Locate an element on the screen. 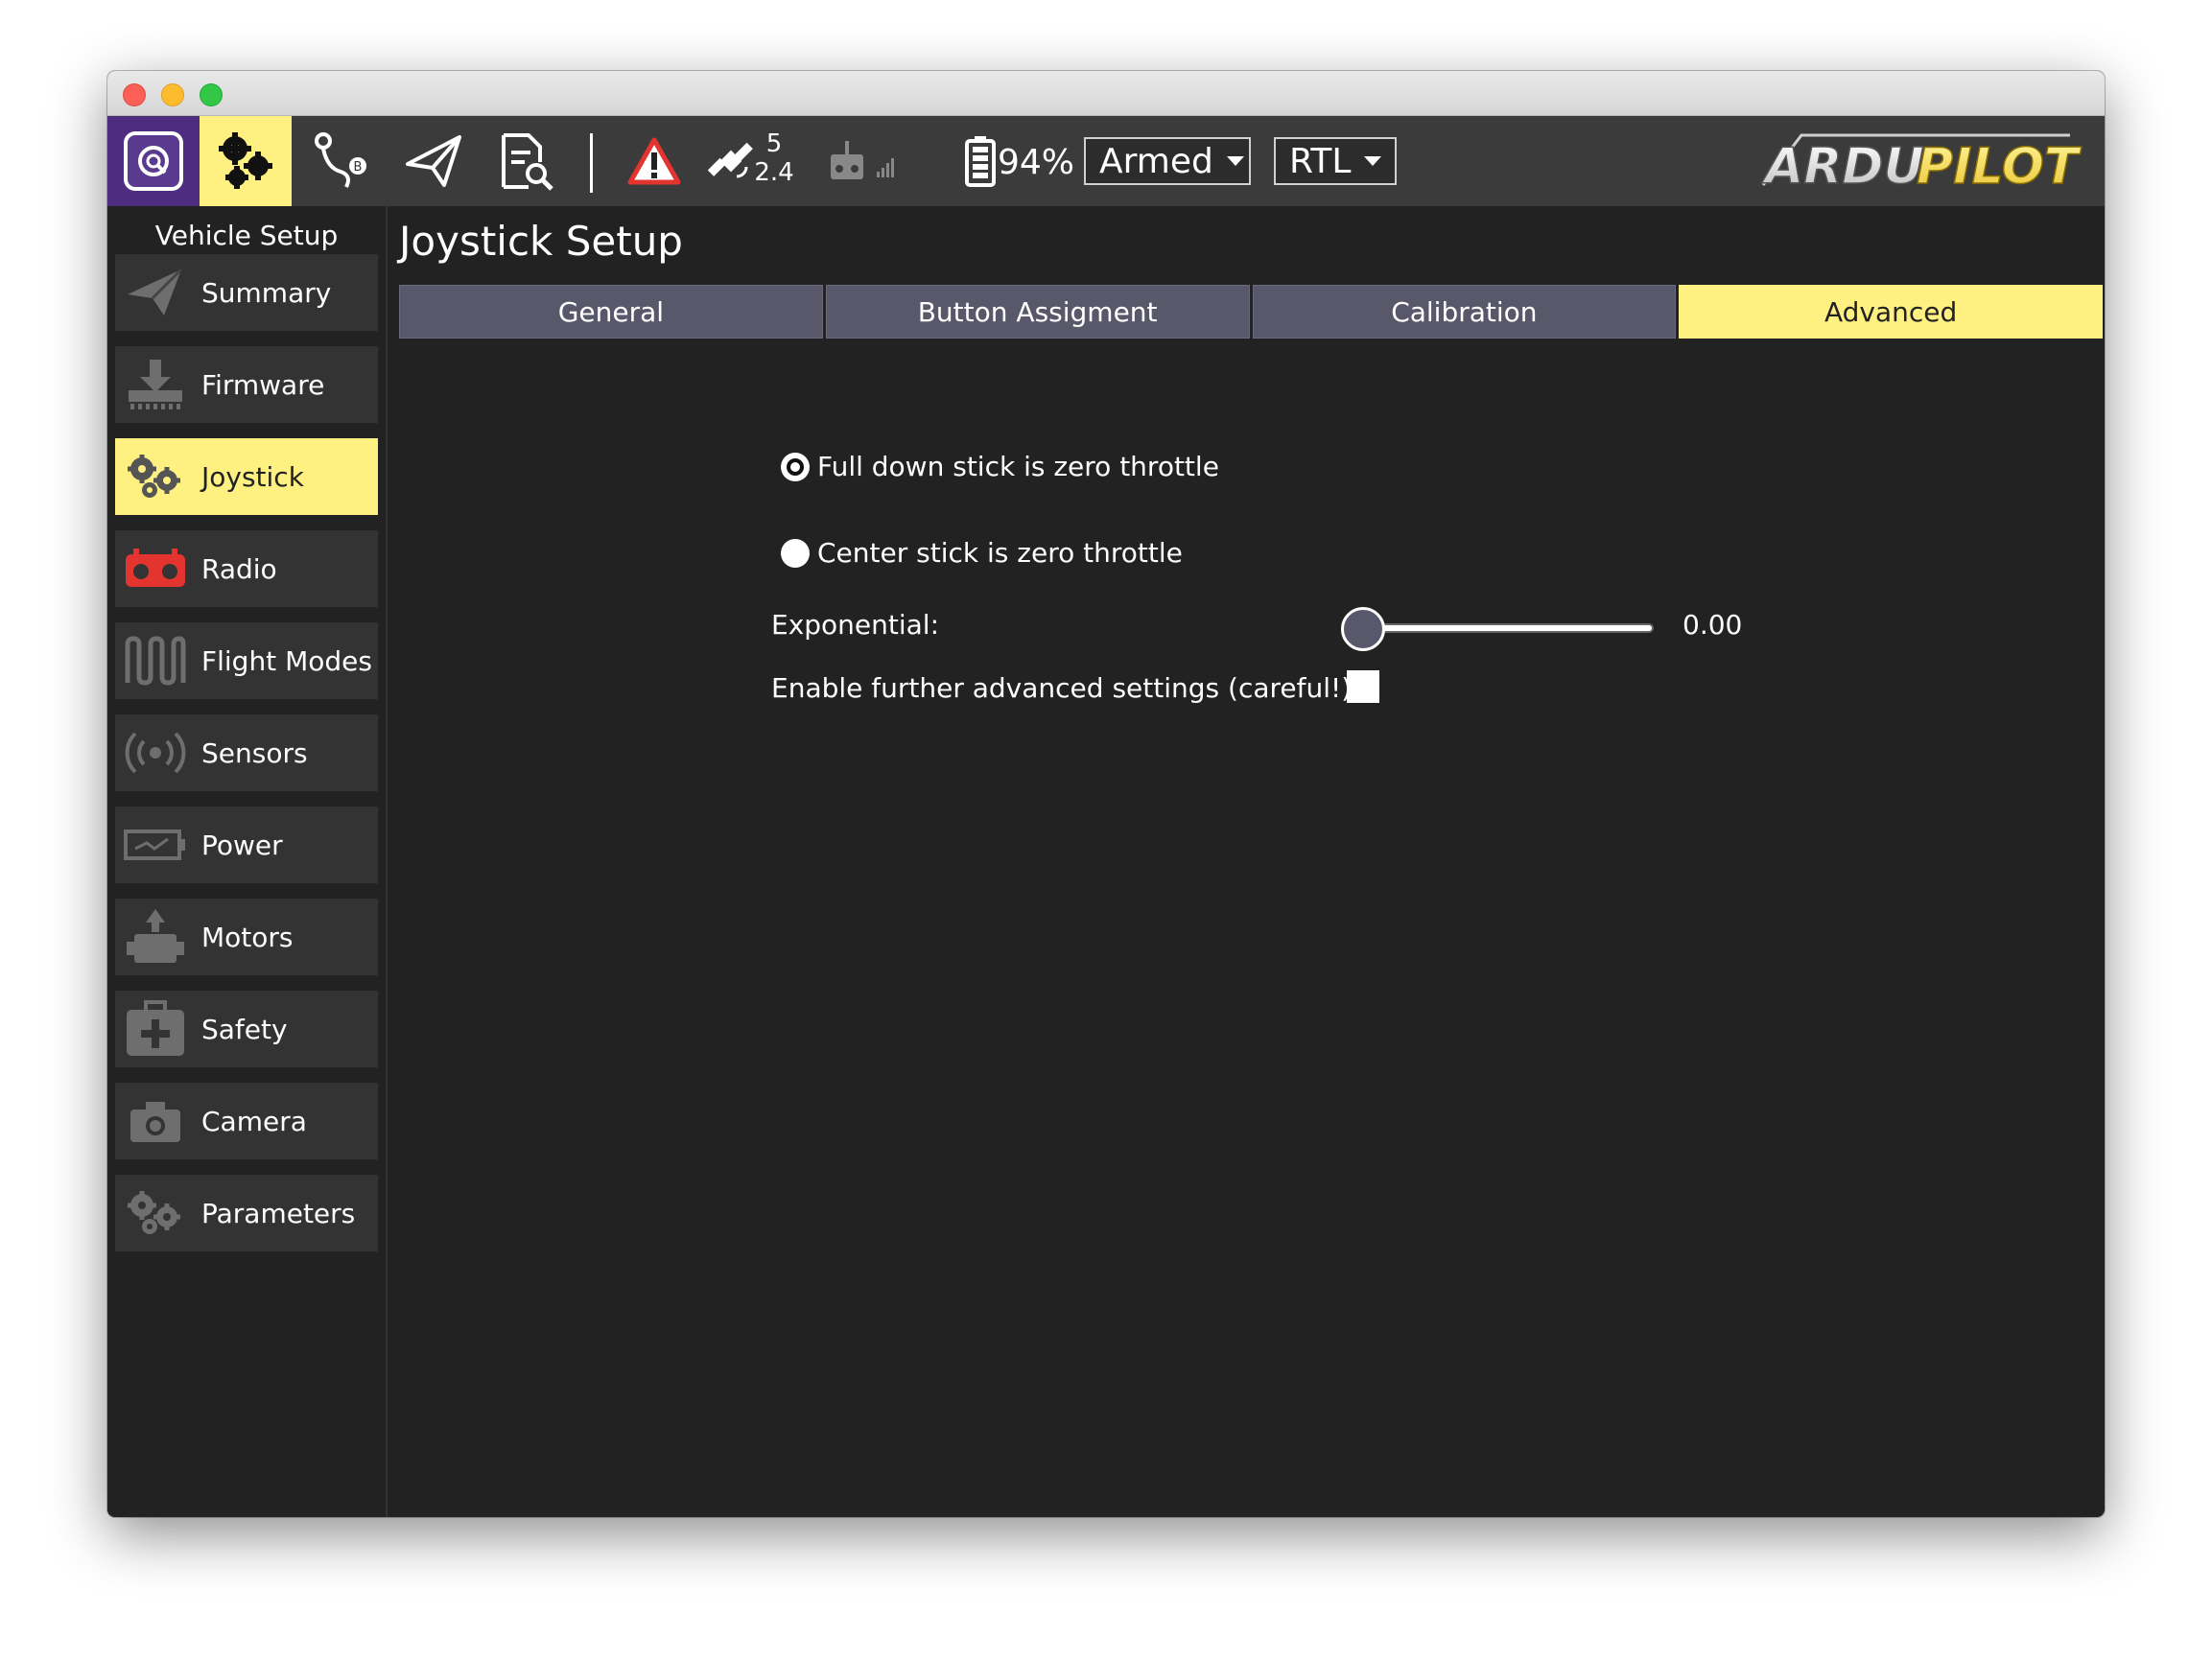 The height and width of the screenshot is (1659, 2212). advanced-settings-checkbox is located at coordinates (1363, 687).